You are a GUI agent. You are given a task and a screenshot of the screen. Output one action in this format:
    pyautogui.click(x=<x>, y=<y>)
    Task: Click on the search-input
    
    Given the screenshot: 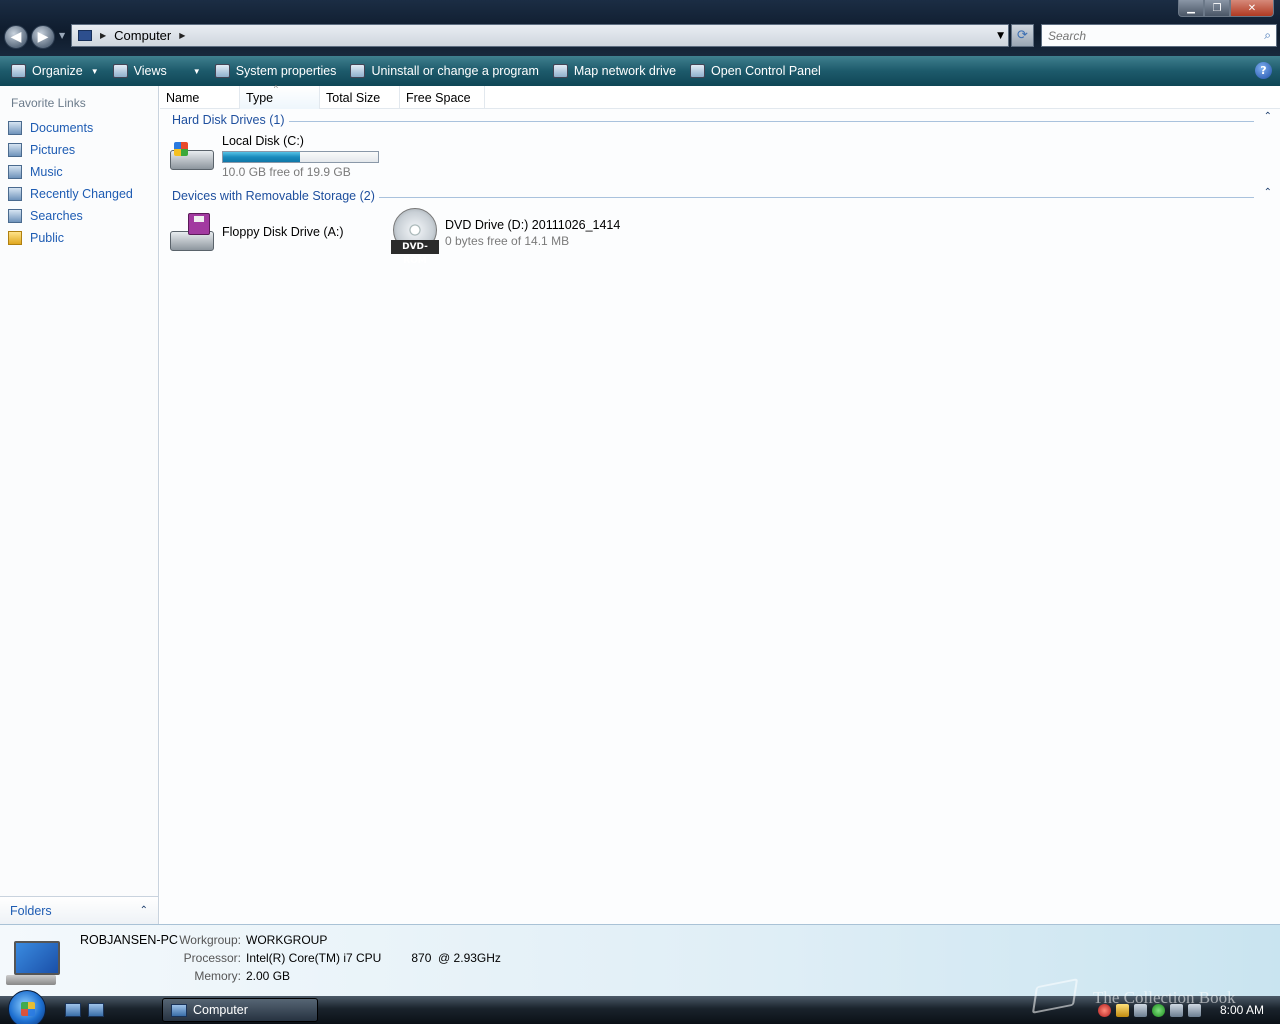 What is the action you would take?
    pyautogui.click(x=1159, y=35)
    